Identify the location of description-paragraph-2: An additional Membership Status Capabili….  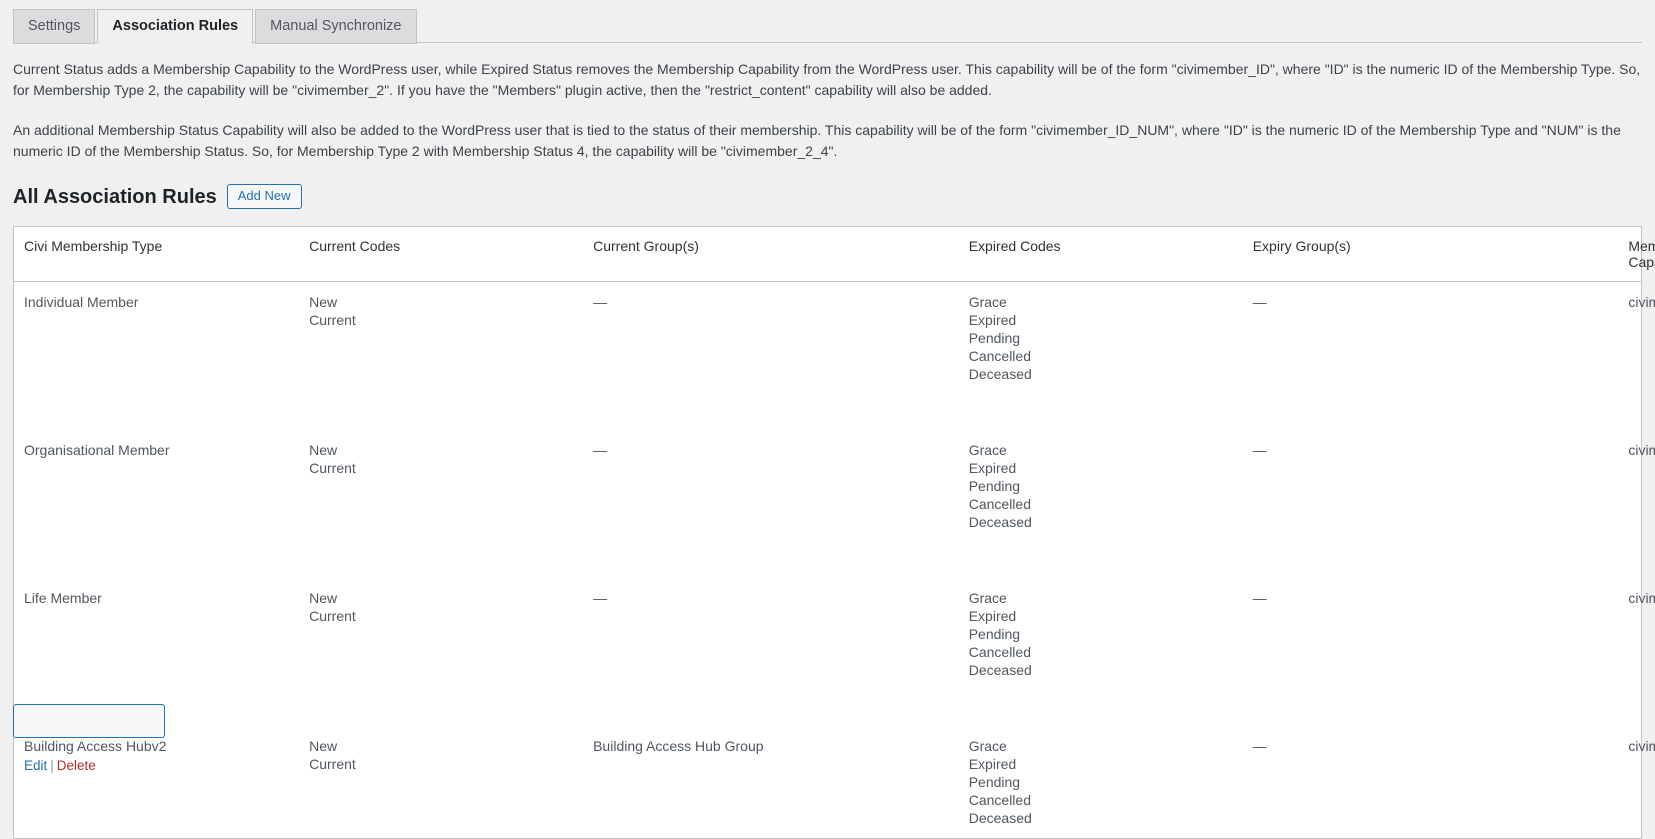
(817, 140).